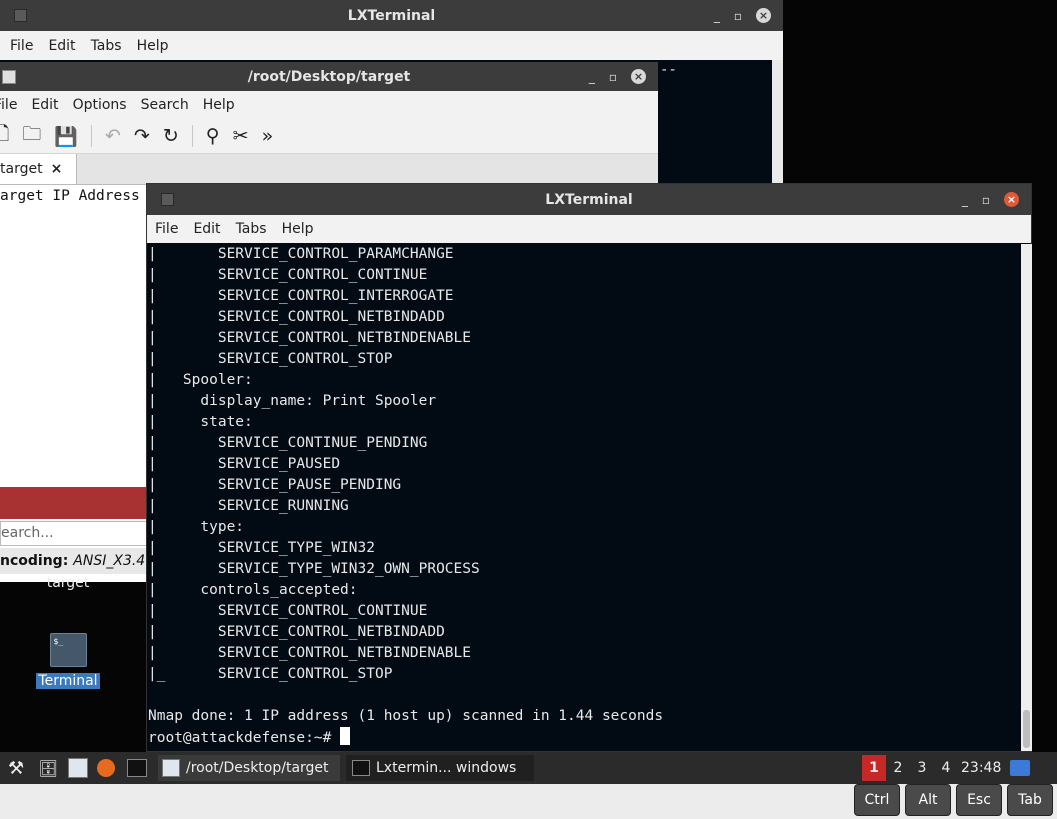  I want to click on terminal-line: | type:, so click(196, 527).